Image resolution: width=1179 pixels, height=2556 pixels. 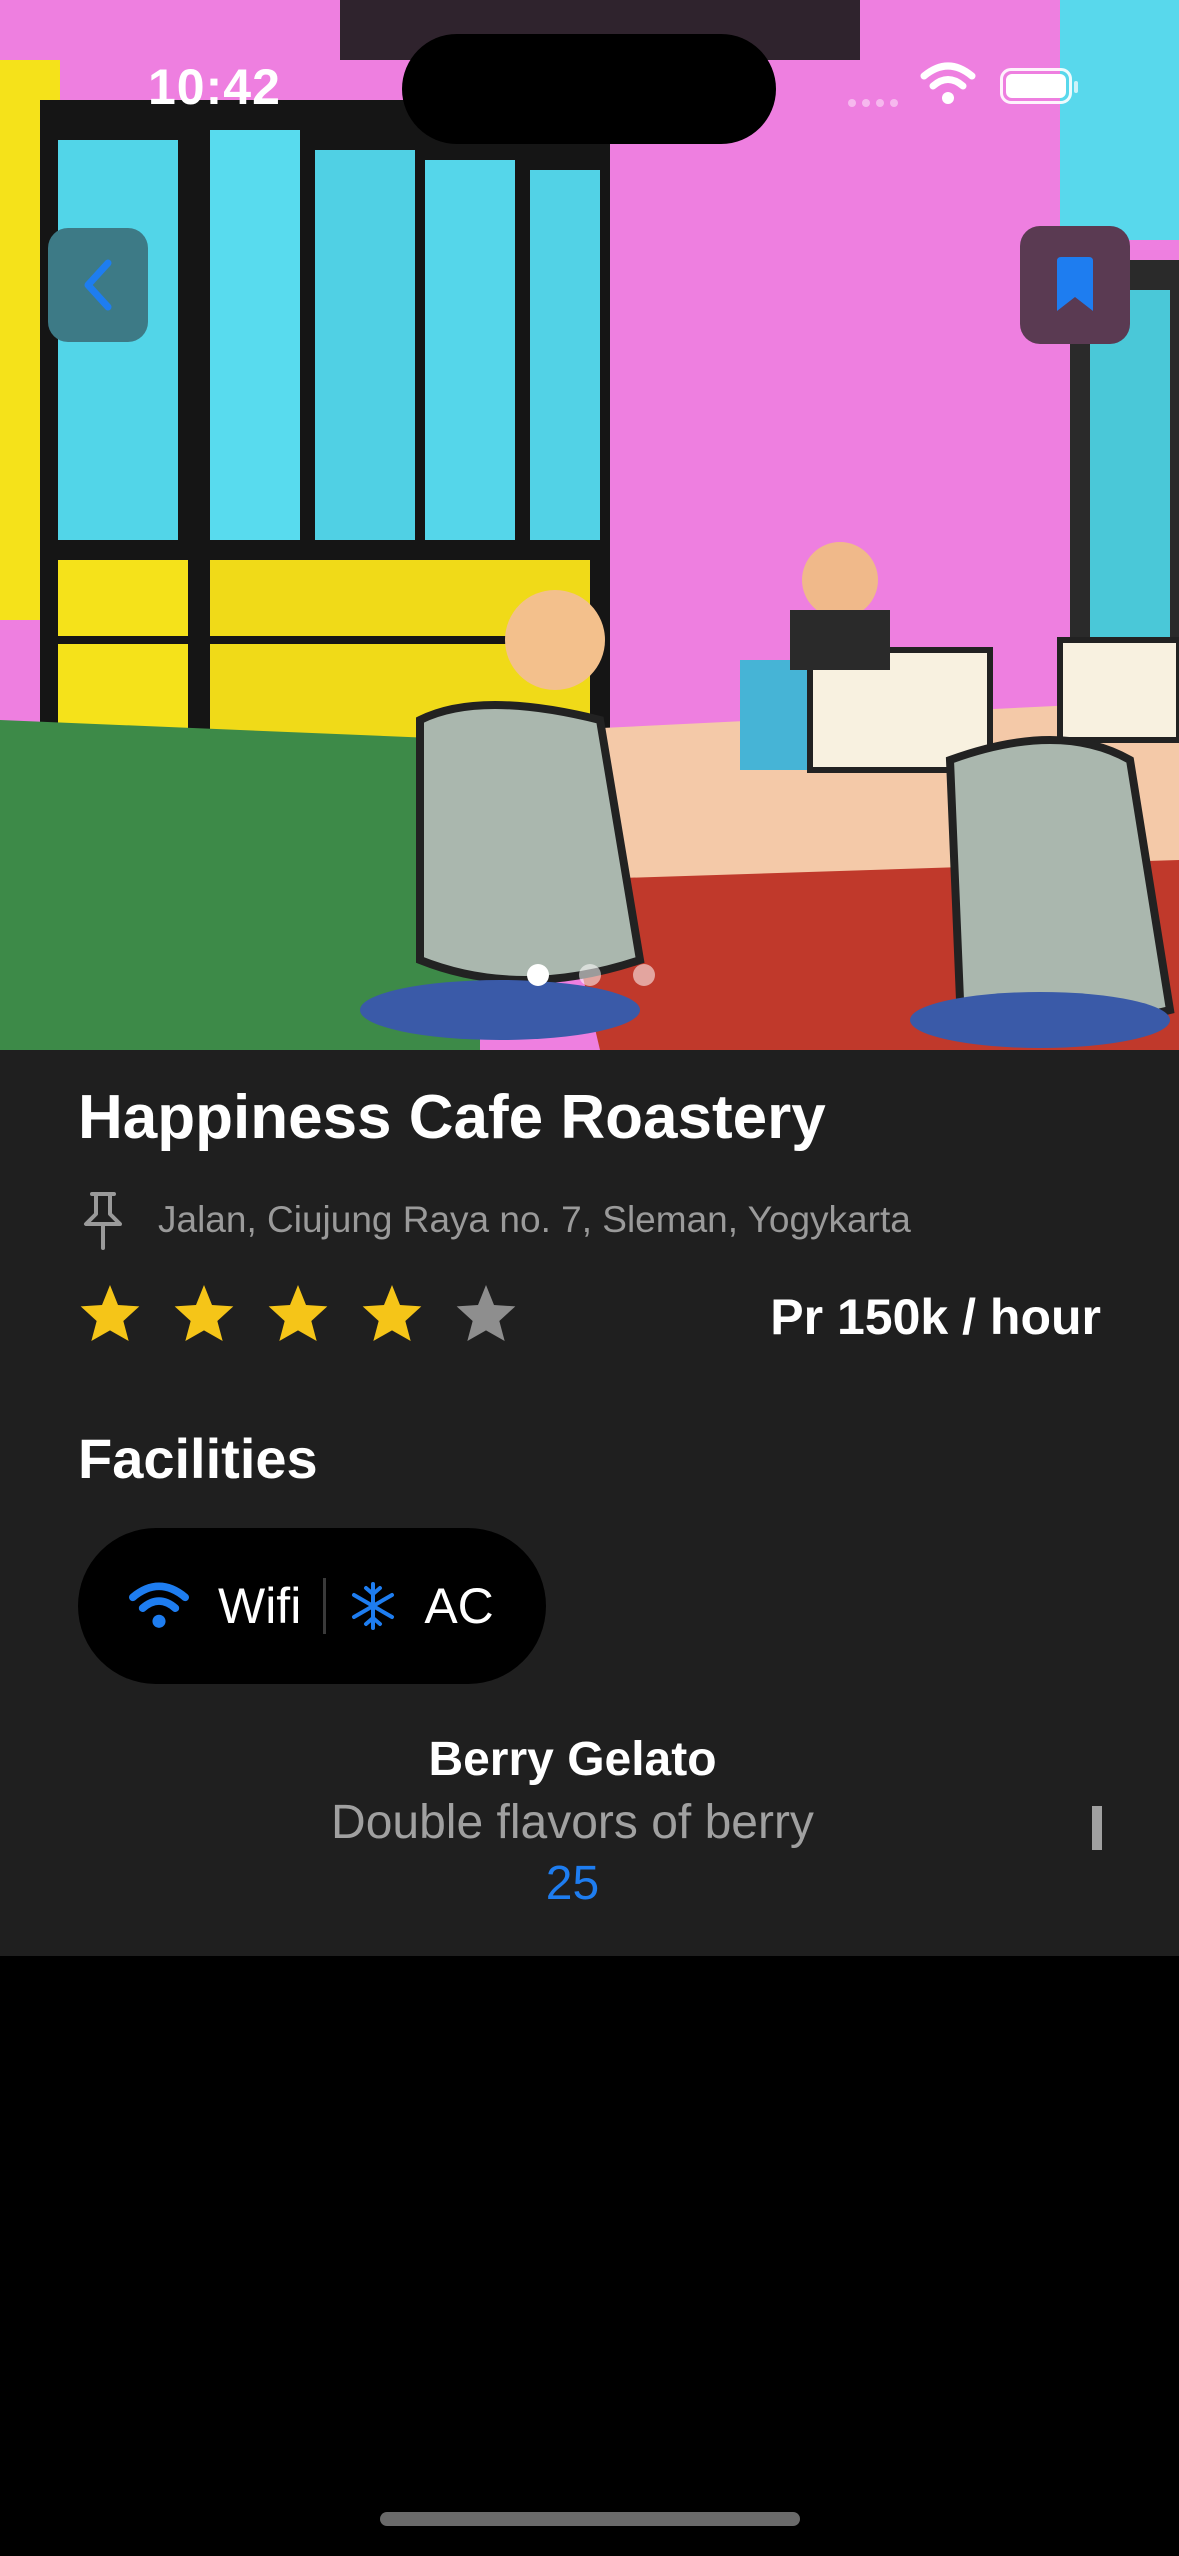 I want to click on home-indicator, so click(x=590, y=2519).